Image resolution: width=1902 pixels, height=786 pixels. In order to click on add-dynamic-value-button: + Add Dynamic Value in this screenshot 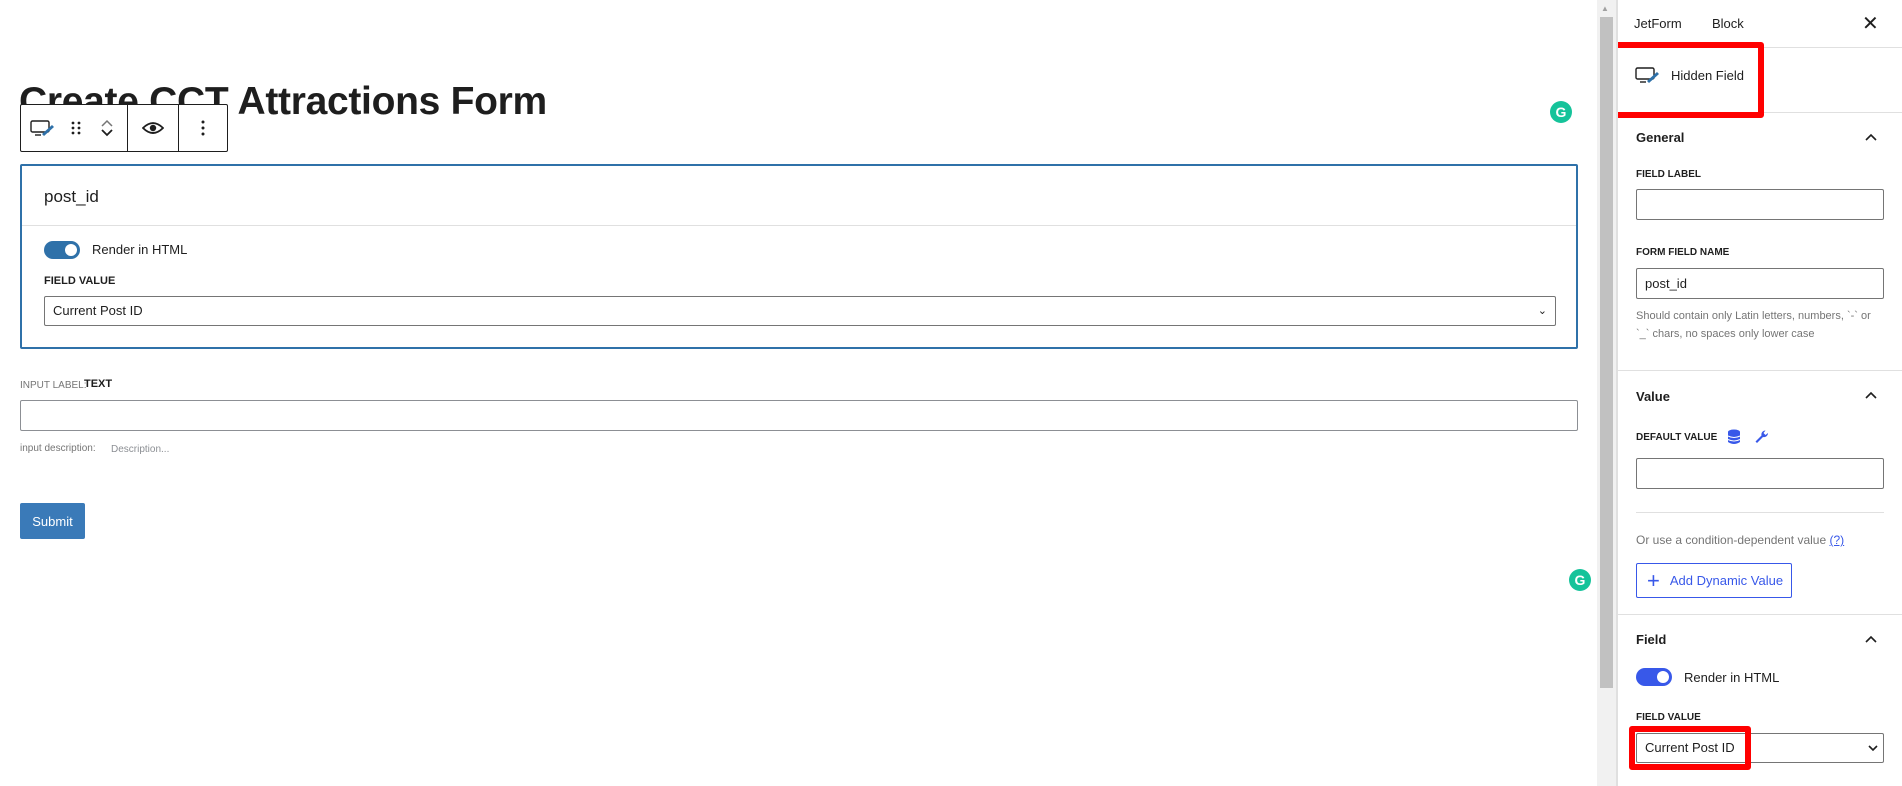, I will do `click(1714, 580)`.